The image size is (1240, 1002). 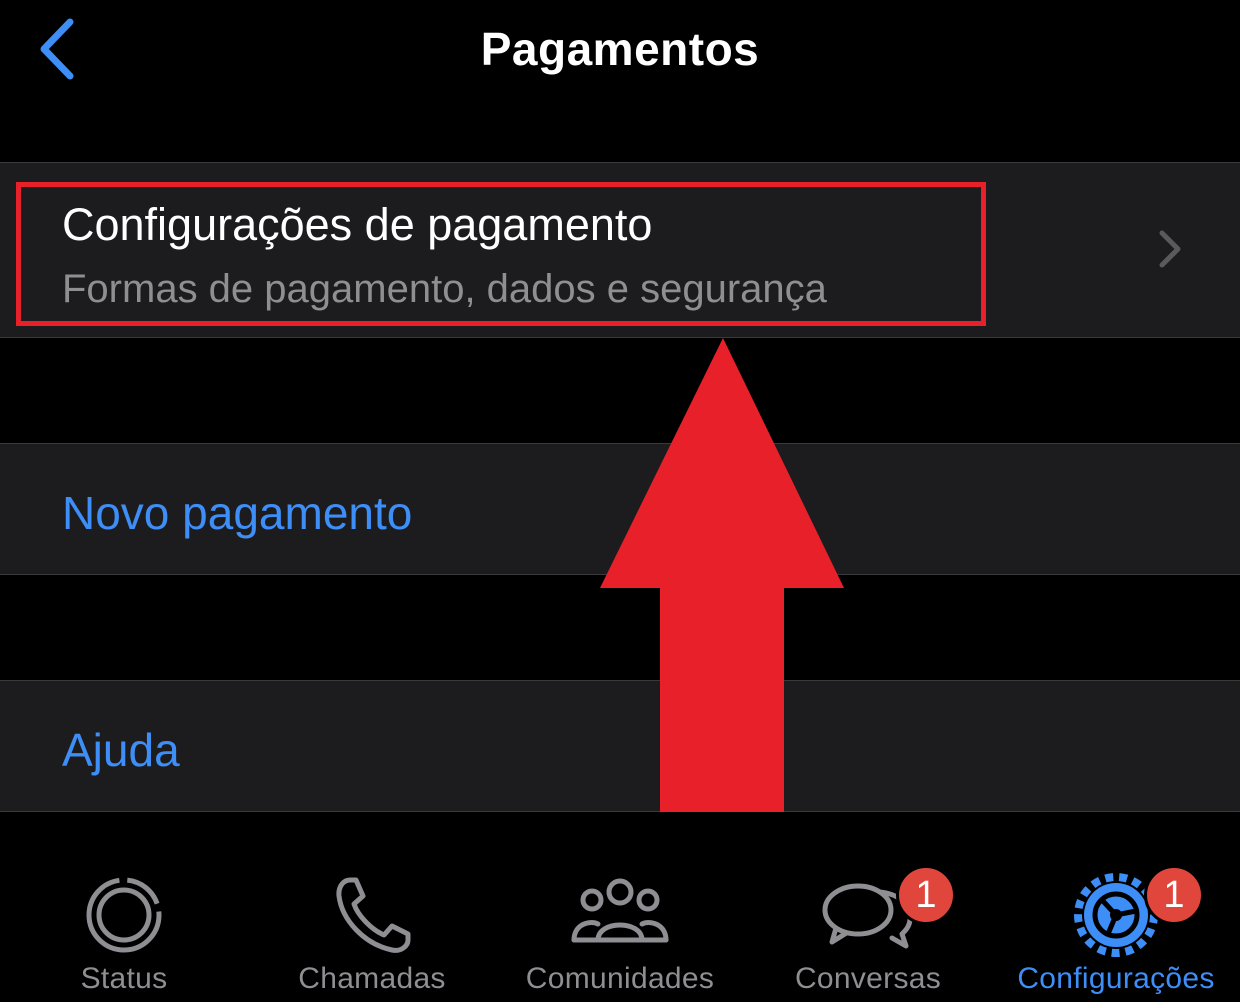 What do you see at coordinates (1174, 895) in the screenshot?
I see `settings-badge: 1` at bounding box center [1174, 895].